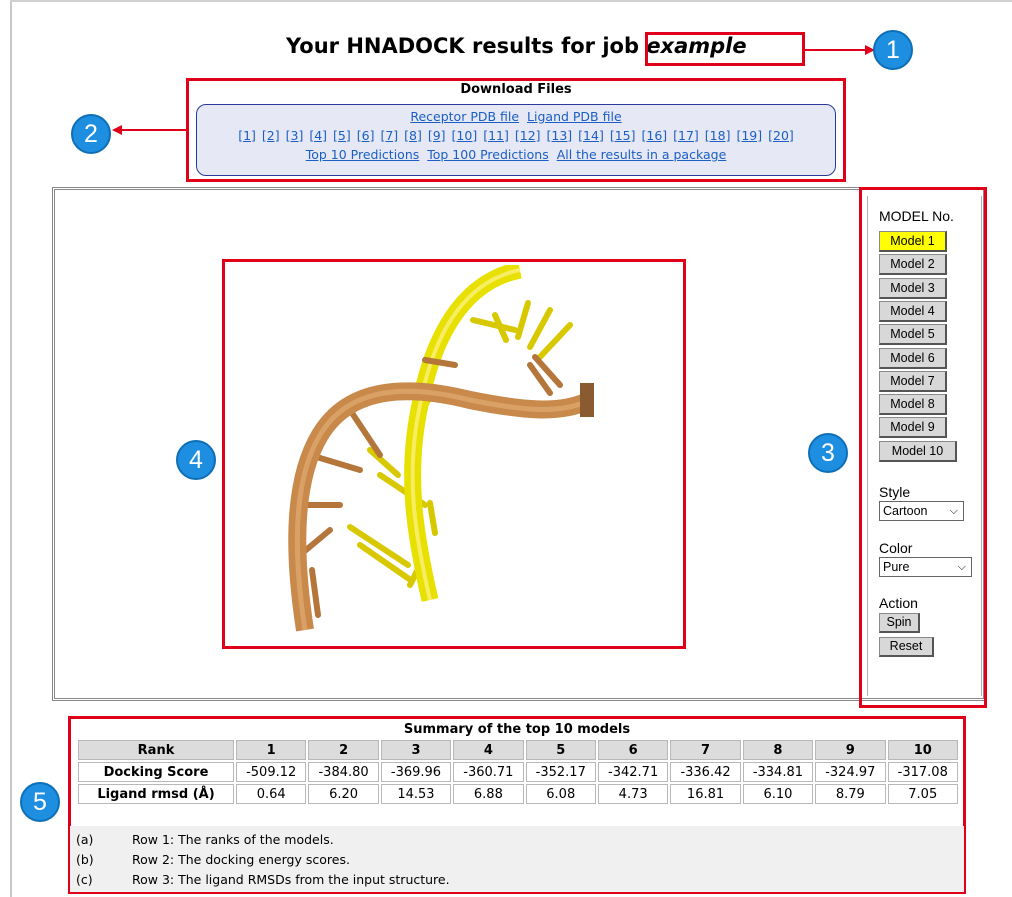 This screenshot has width=1012, height=897. I want to click on model-download-link: [20], so click(781, 135).